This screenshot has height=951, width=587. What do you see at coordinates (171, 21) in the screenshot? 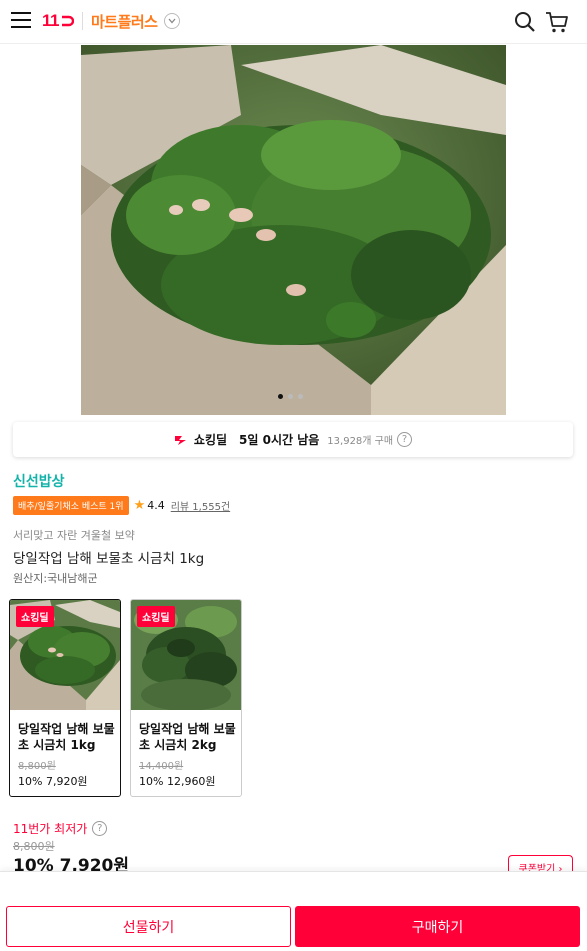
I see `chevron-down-icon` at bounding box center [171, 21].